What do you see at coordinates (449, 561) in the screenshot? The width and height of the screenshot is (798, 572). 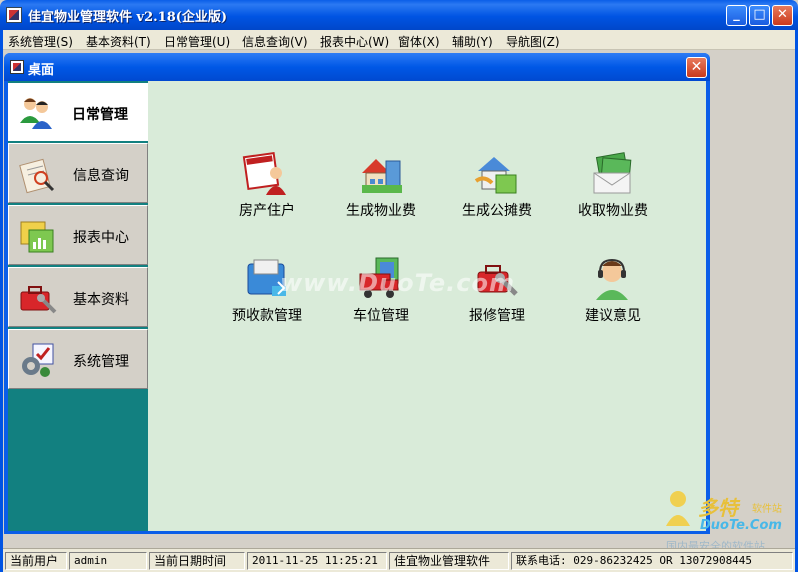 I see `status-product: 佳宜物业管理软件` at bounding box center [449, 561].